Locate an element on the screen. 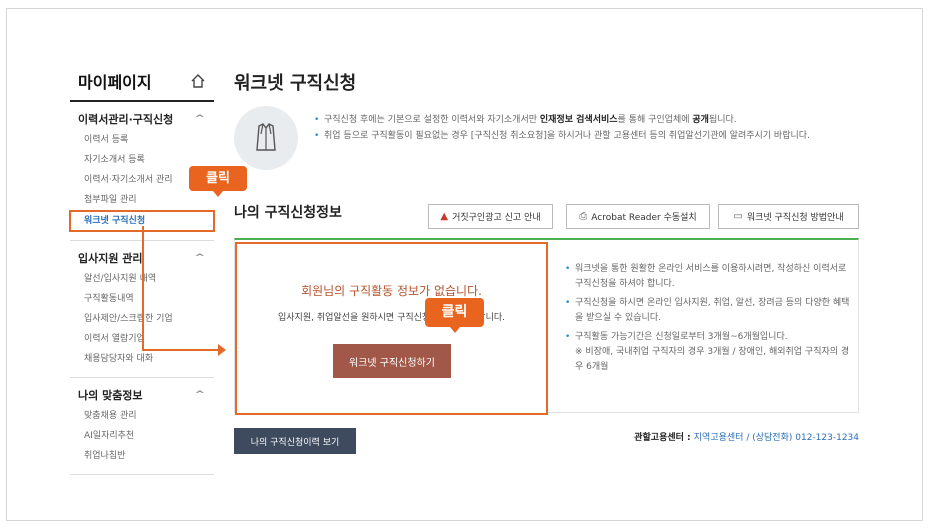 The height and width of the screenshot is (529, 930). fake-ad-report-button: ▲ 거짓구인광고 신고 안내 is located at coordinates (490, 216).